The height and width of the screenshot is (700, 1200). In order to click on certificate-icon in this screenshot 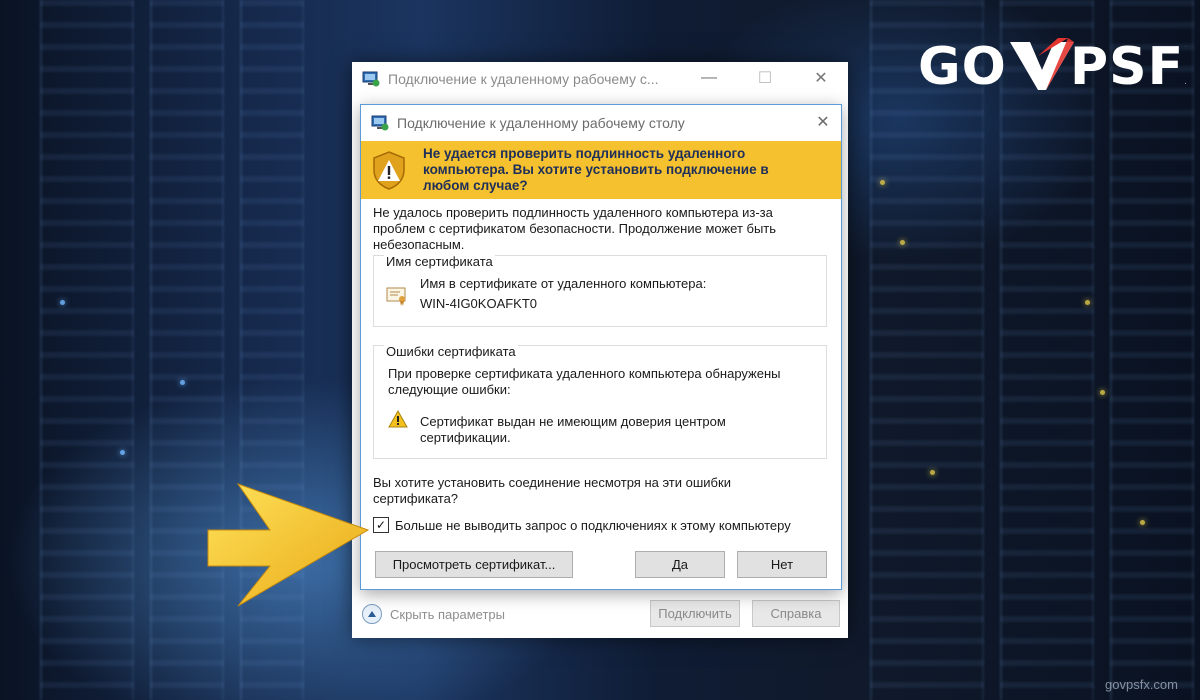, I will do `click(396, 296)`.